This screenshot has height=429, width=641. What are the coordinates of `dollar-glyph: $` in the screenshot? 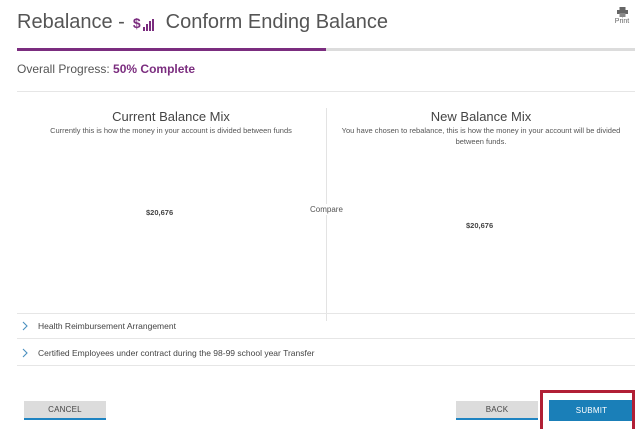 It's located at (136, 22).